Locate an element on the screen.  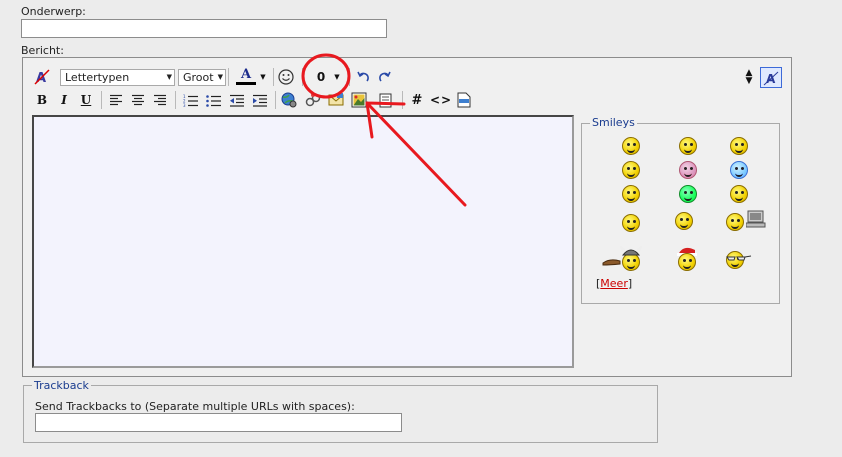
hash-button: # is located at coordinates (417, 100).